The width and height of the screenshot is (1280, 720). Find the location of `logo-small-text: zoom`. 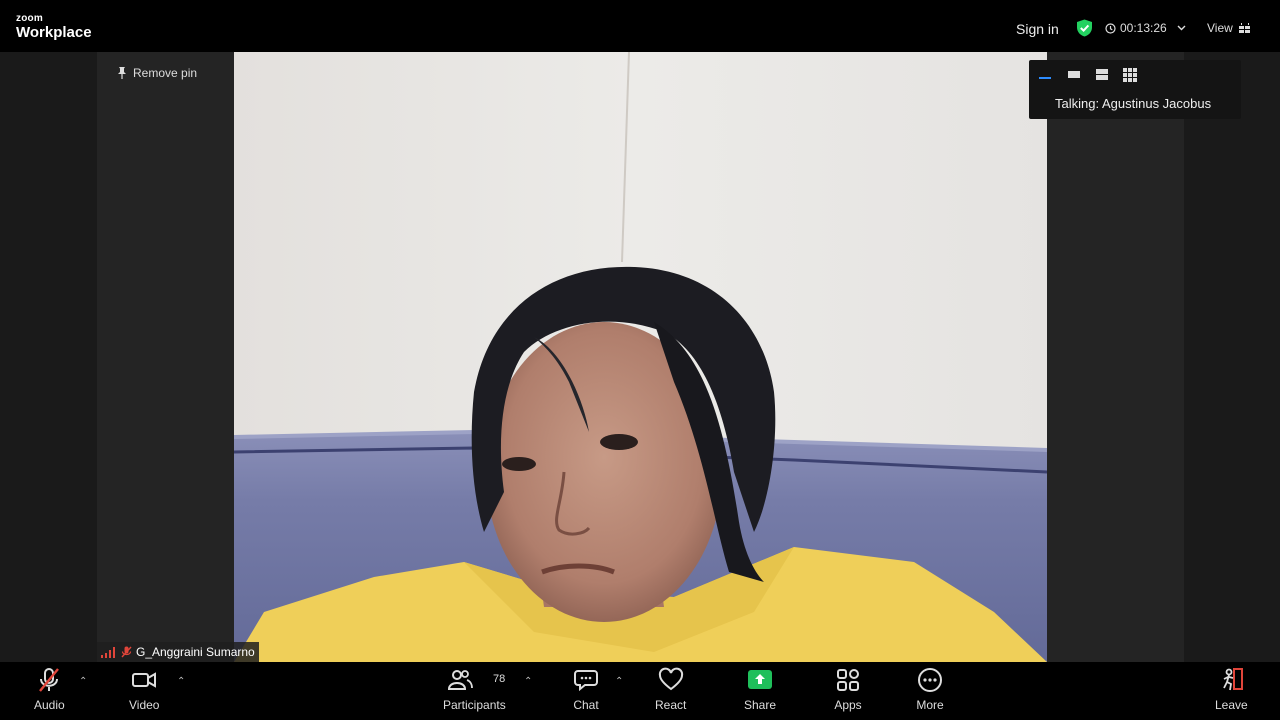

logo-small-text: zoom is located at coordinates (29, 18).